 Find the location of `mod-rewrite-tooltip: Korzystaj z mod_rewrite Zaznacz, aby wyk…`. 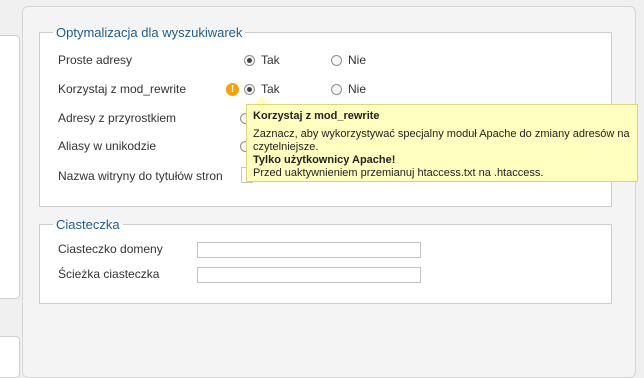

mod-rewrite-tooltip: Korzystaj z mod_rewrite Zaznacz, aby wyk… is located at coordinates (442, 143).